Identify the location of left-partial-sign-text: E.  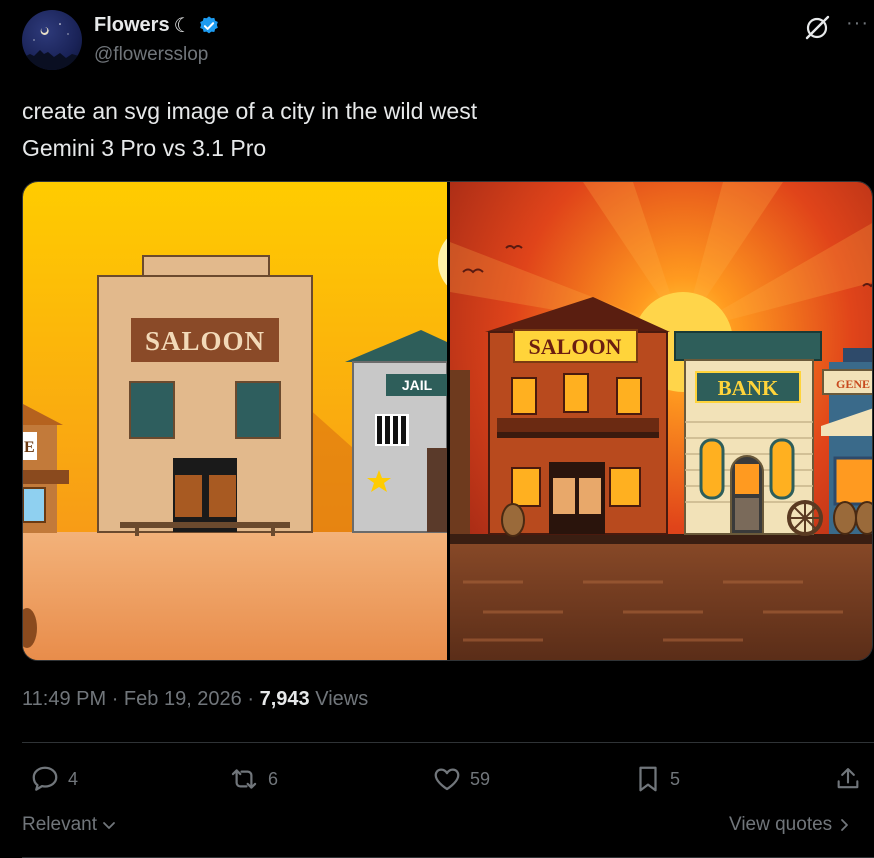
(29, 447).